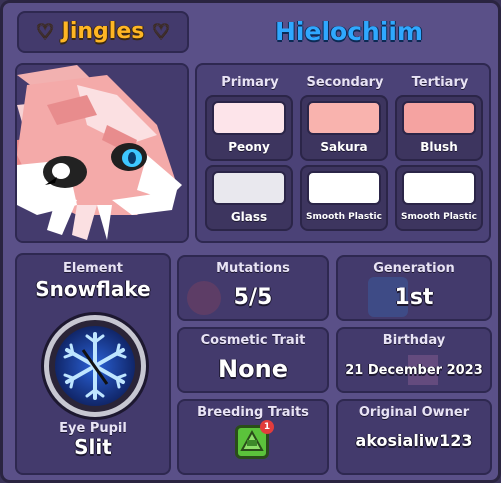 The image size is (501, 483). I want to click on generation-label: Generation, so click(414, 268).